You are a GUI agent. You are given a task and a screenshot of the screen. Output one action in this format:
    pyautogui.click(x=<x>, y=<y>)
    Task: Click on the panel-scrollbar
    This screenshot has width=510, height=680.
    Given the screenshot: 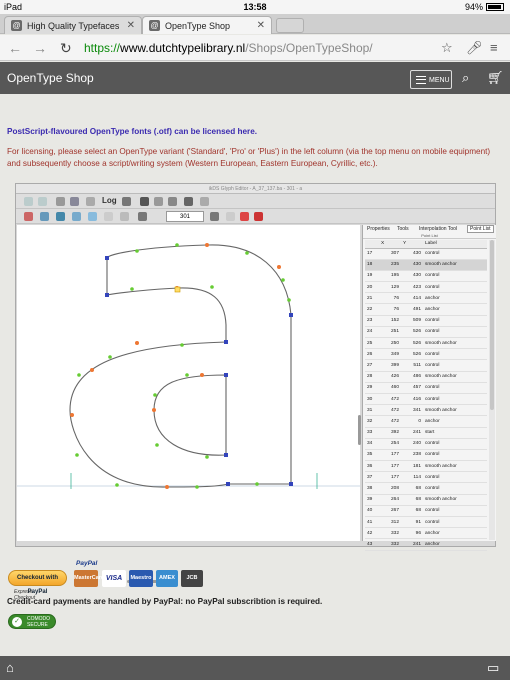 What is the action you would take?
    pyautogui.click(x=492, y=390)
    